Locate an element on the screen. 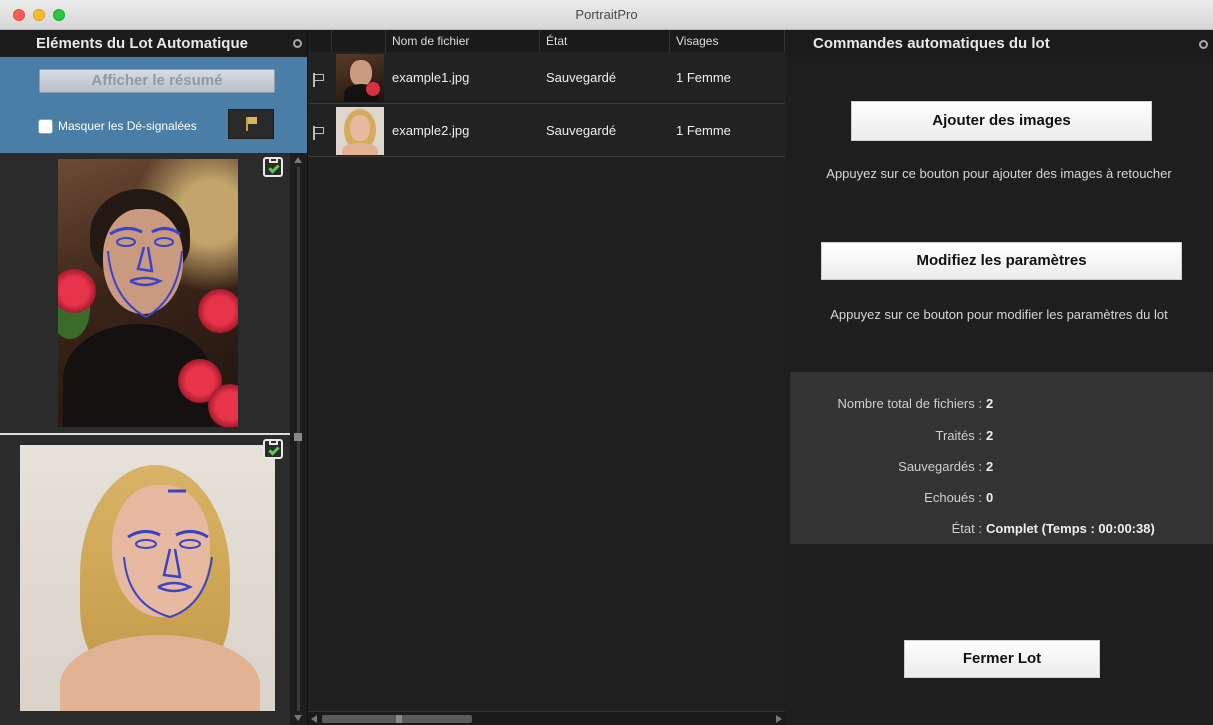  stat-saved-label: Sauvegardés : is located at coordinates (940, 466).